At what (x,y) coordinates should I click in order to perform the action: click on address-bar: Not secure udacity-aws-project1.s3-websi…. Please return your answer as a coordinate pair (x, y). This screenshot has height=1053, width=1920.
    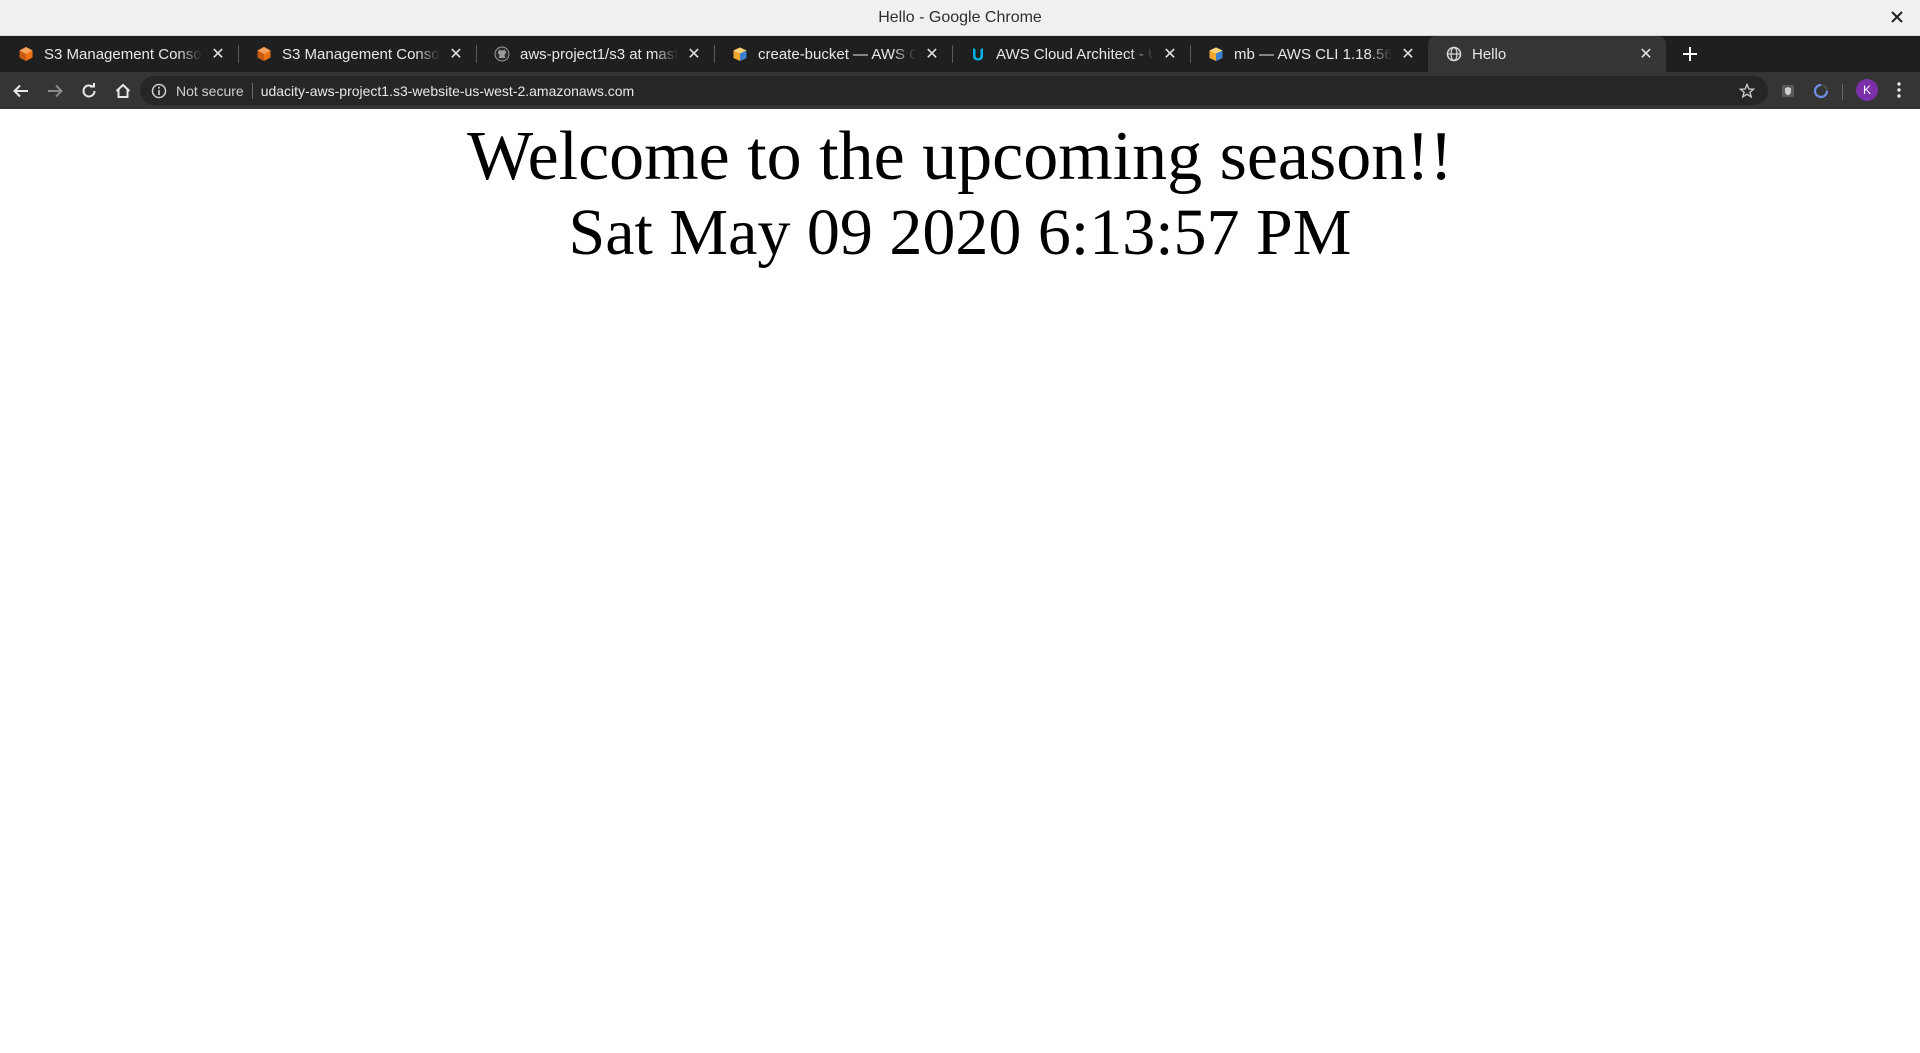
    Looking at the image, I should click on (954, 90).